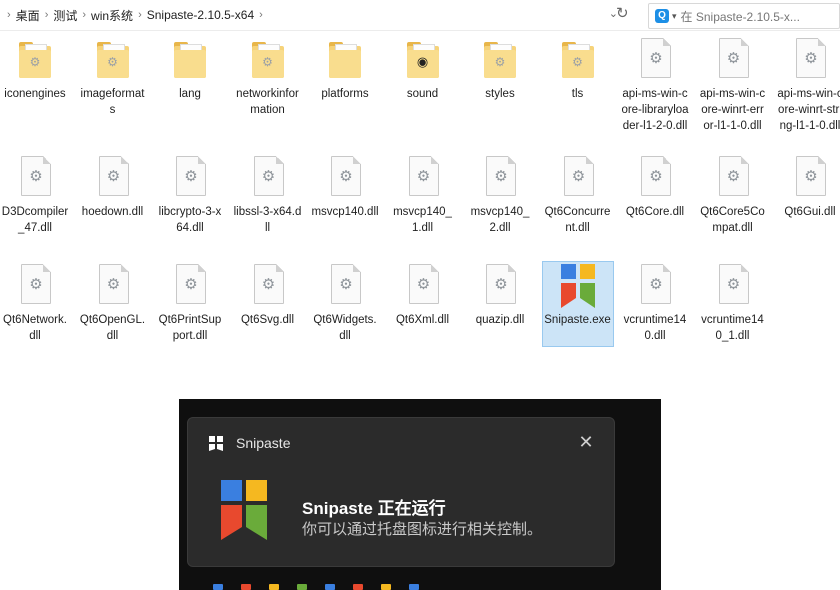  I want to click on file-item-networkinformation: ⚙ networkinformation, so click(268, 77).